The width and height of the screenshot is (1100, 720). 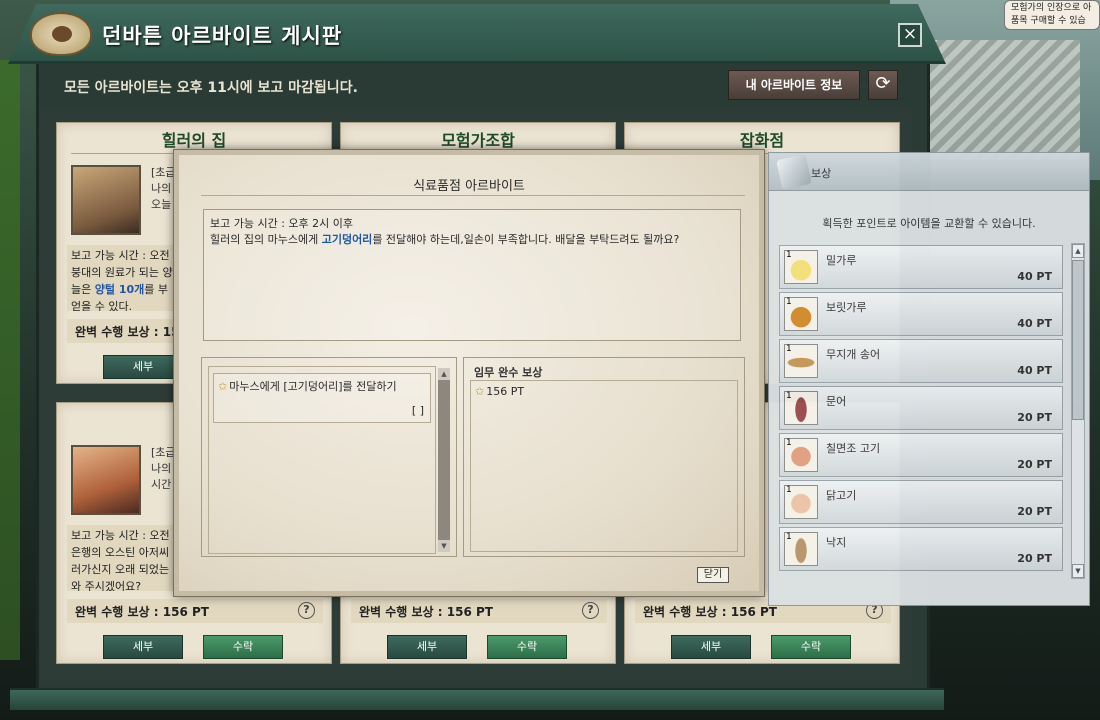 I want to click on item-name: 보릿가루, so click(x=846, y=307).